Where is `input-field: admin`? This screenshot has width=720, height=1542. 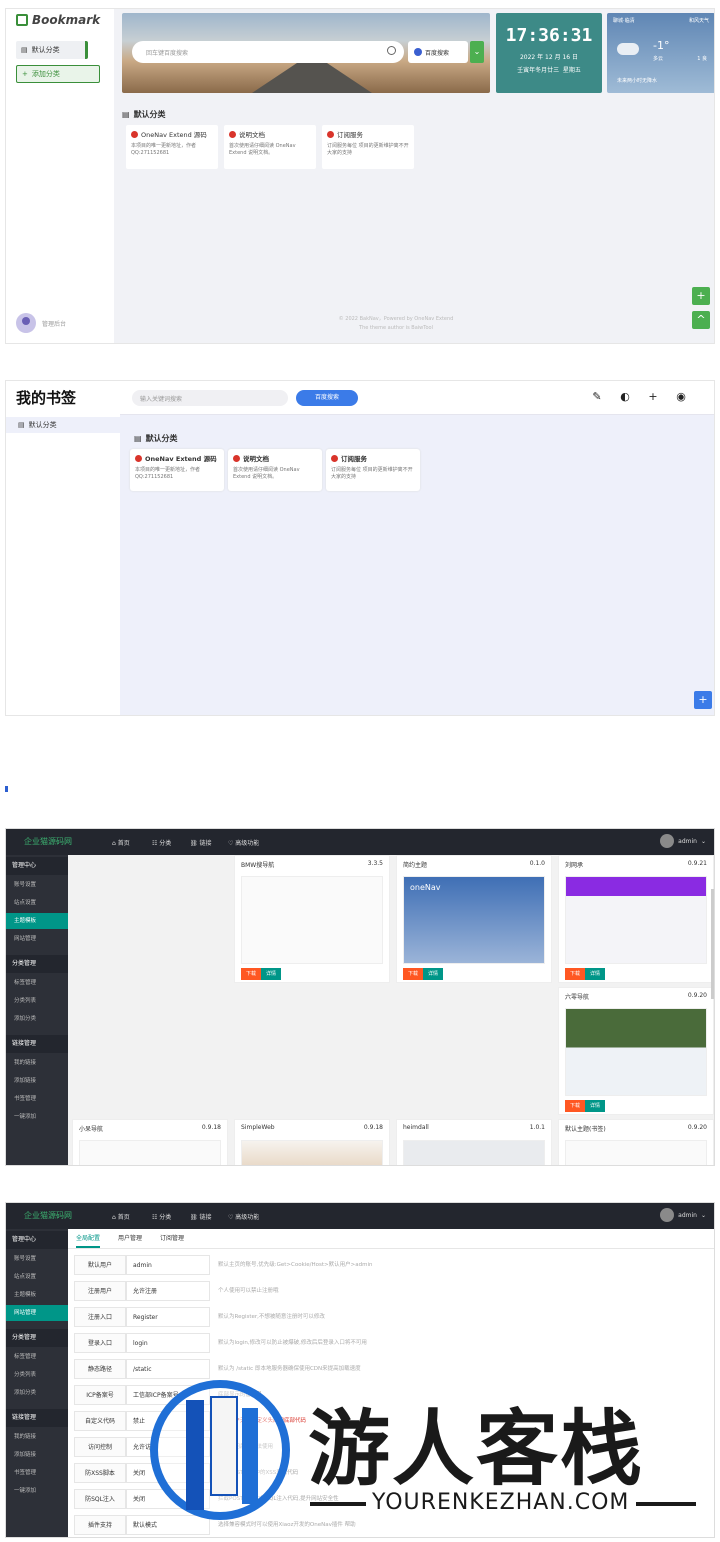
input-field: admin is located at coordinates (168, 1265).